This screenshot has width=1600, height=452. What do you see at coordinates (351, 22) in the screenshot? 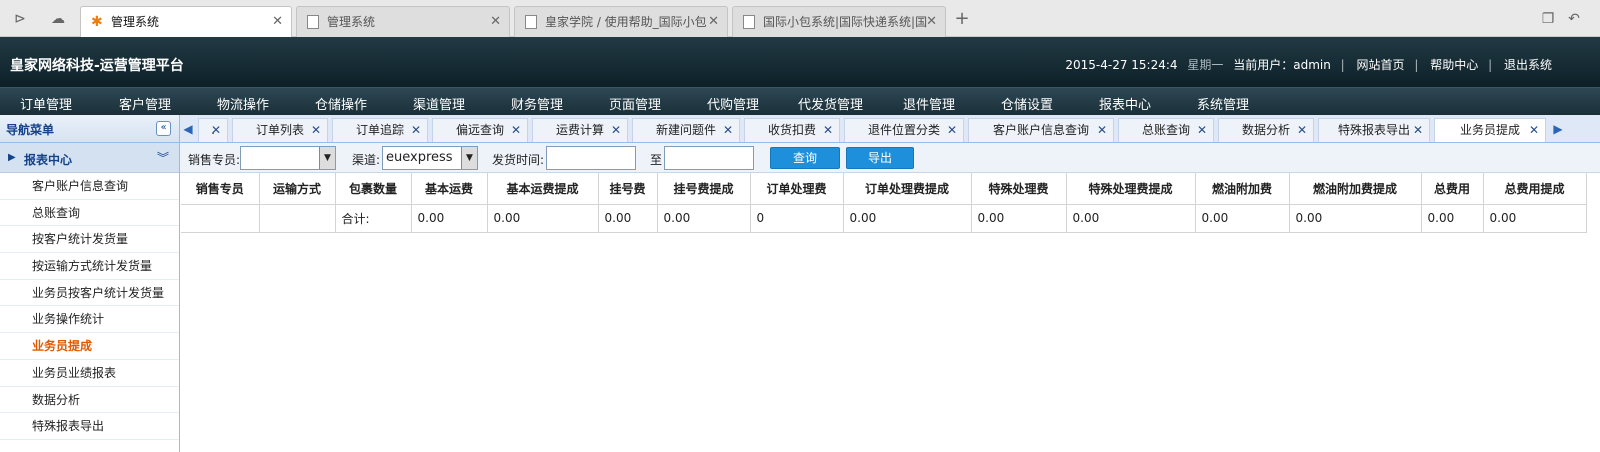
I see `browser-tab-label: 管理系统` at bounding box center [351, 22].